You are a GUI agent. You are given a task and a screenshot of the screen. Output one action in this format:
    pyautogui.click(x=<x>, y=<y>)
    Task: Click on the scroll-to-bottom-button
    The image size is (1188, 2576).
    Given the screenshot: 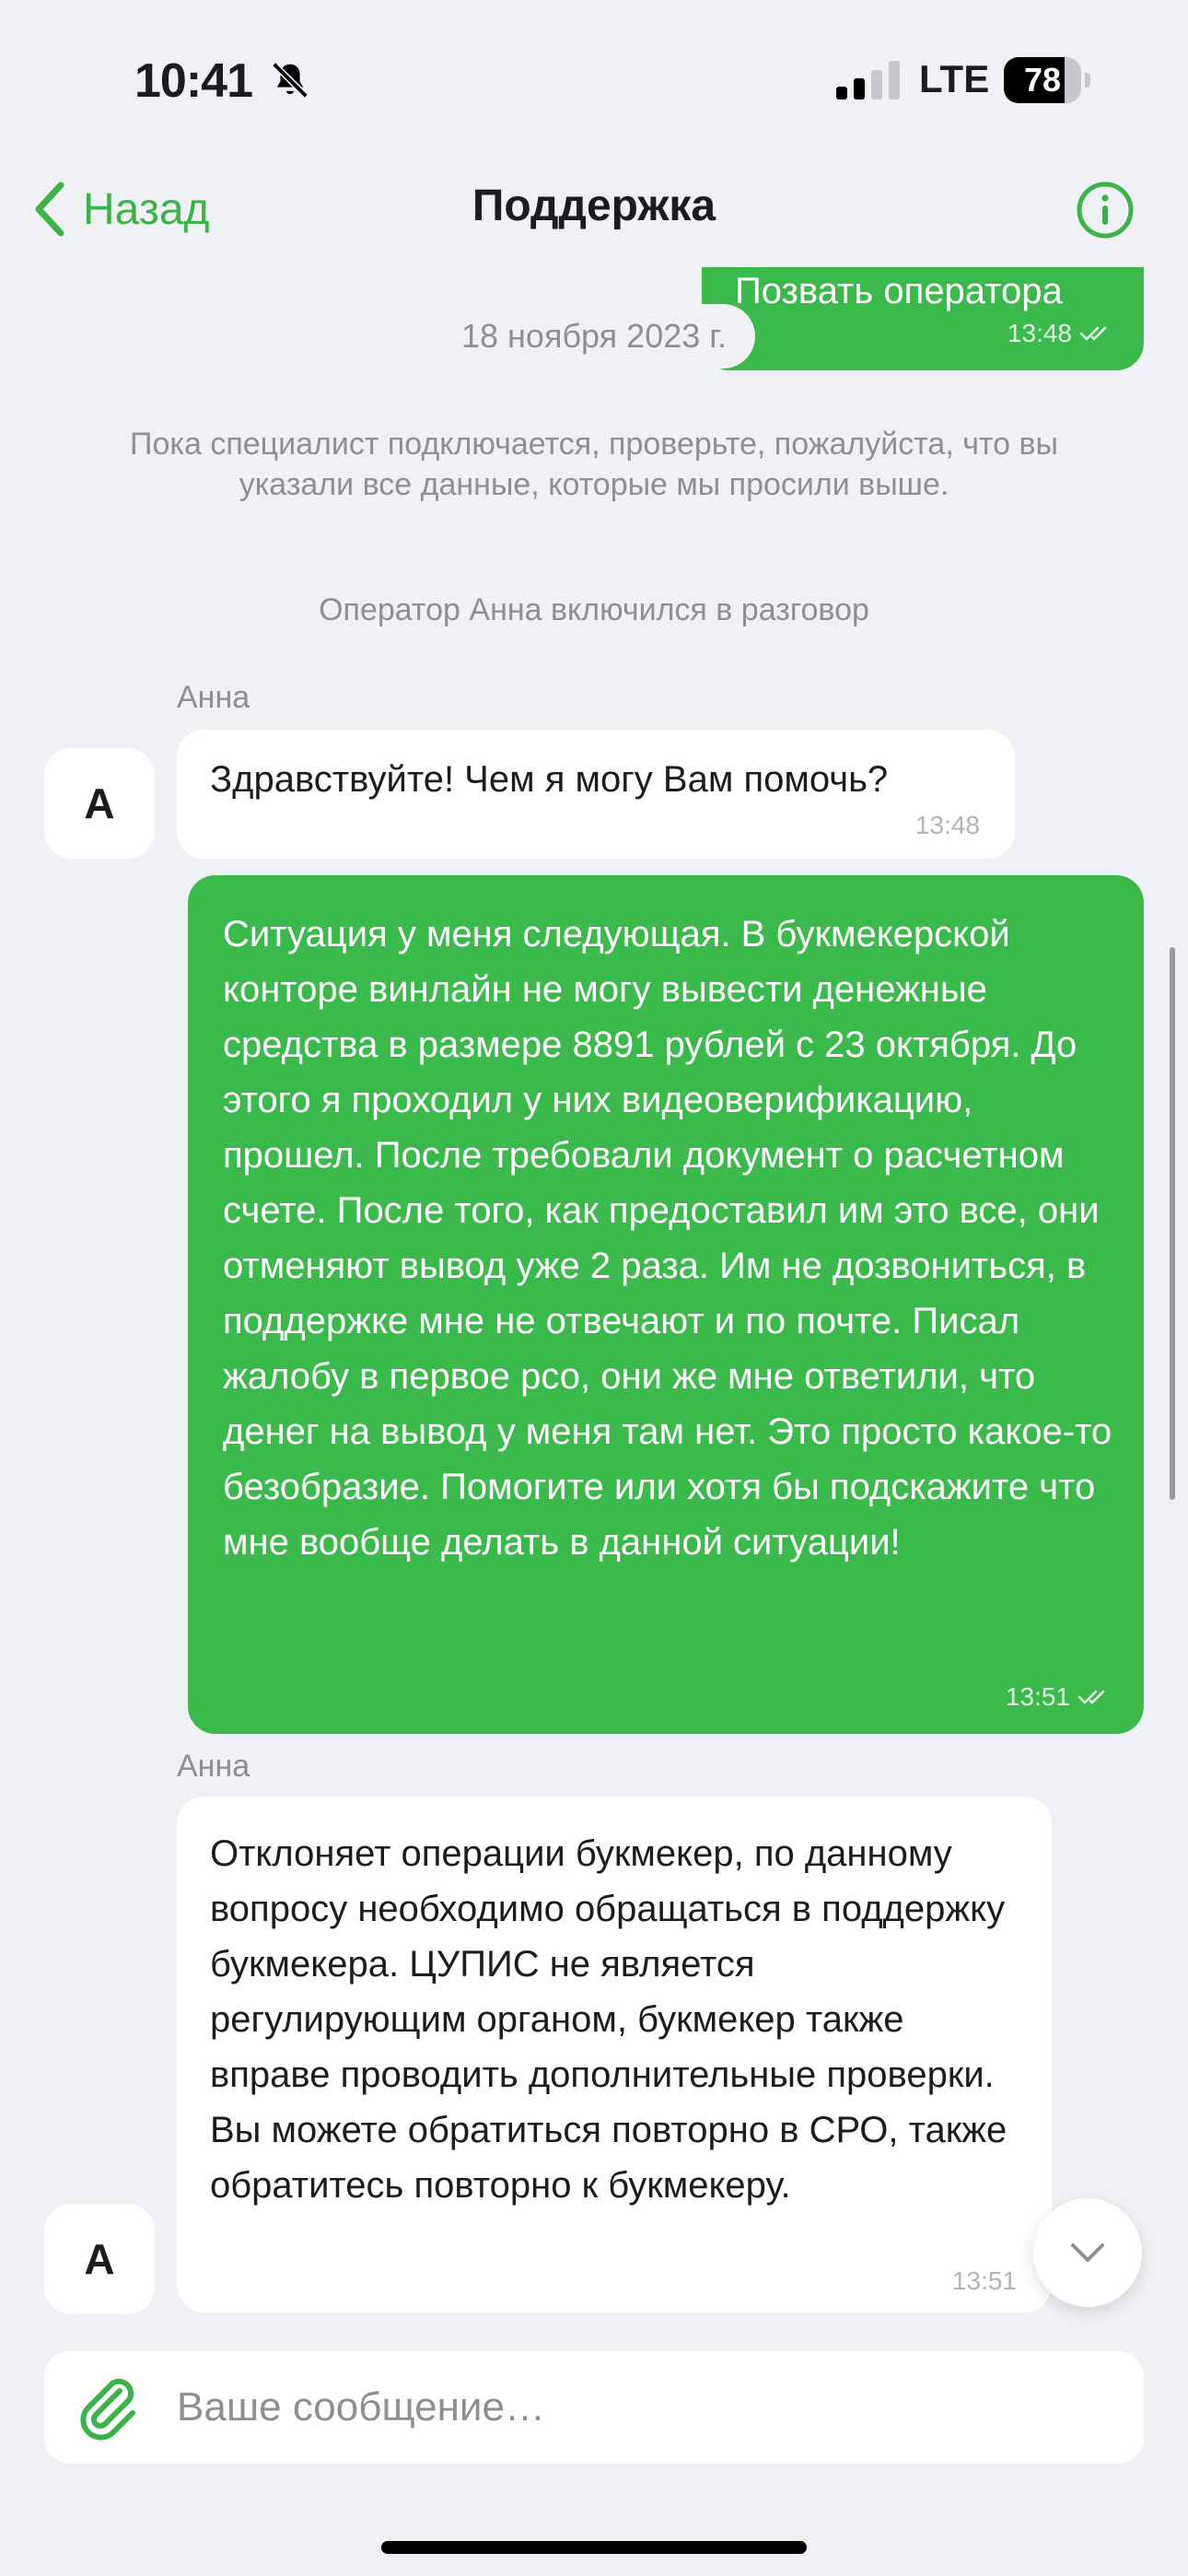 What is the action you would take?
    pyautogui.click(x=1087, y=2252)
    